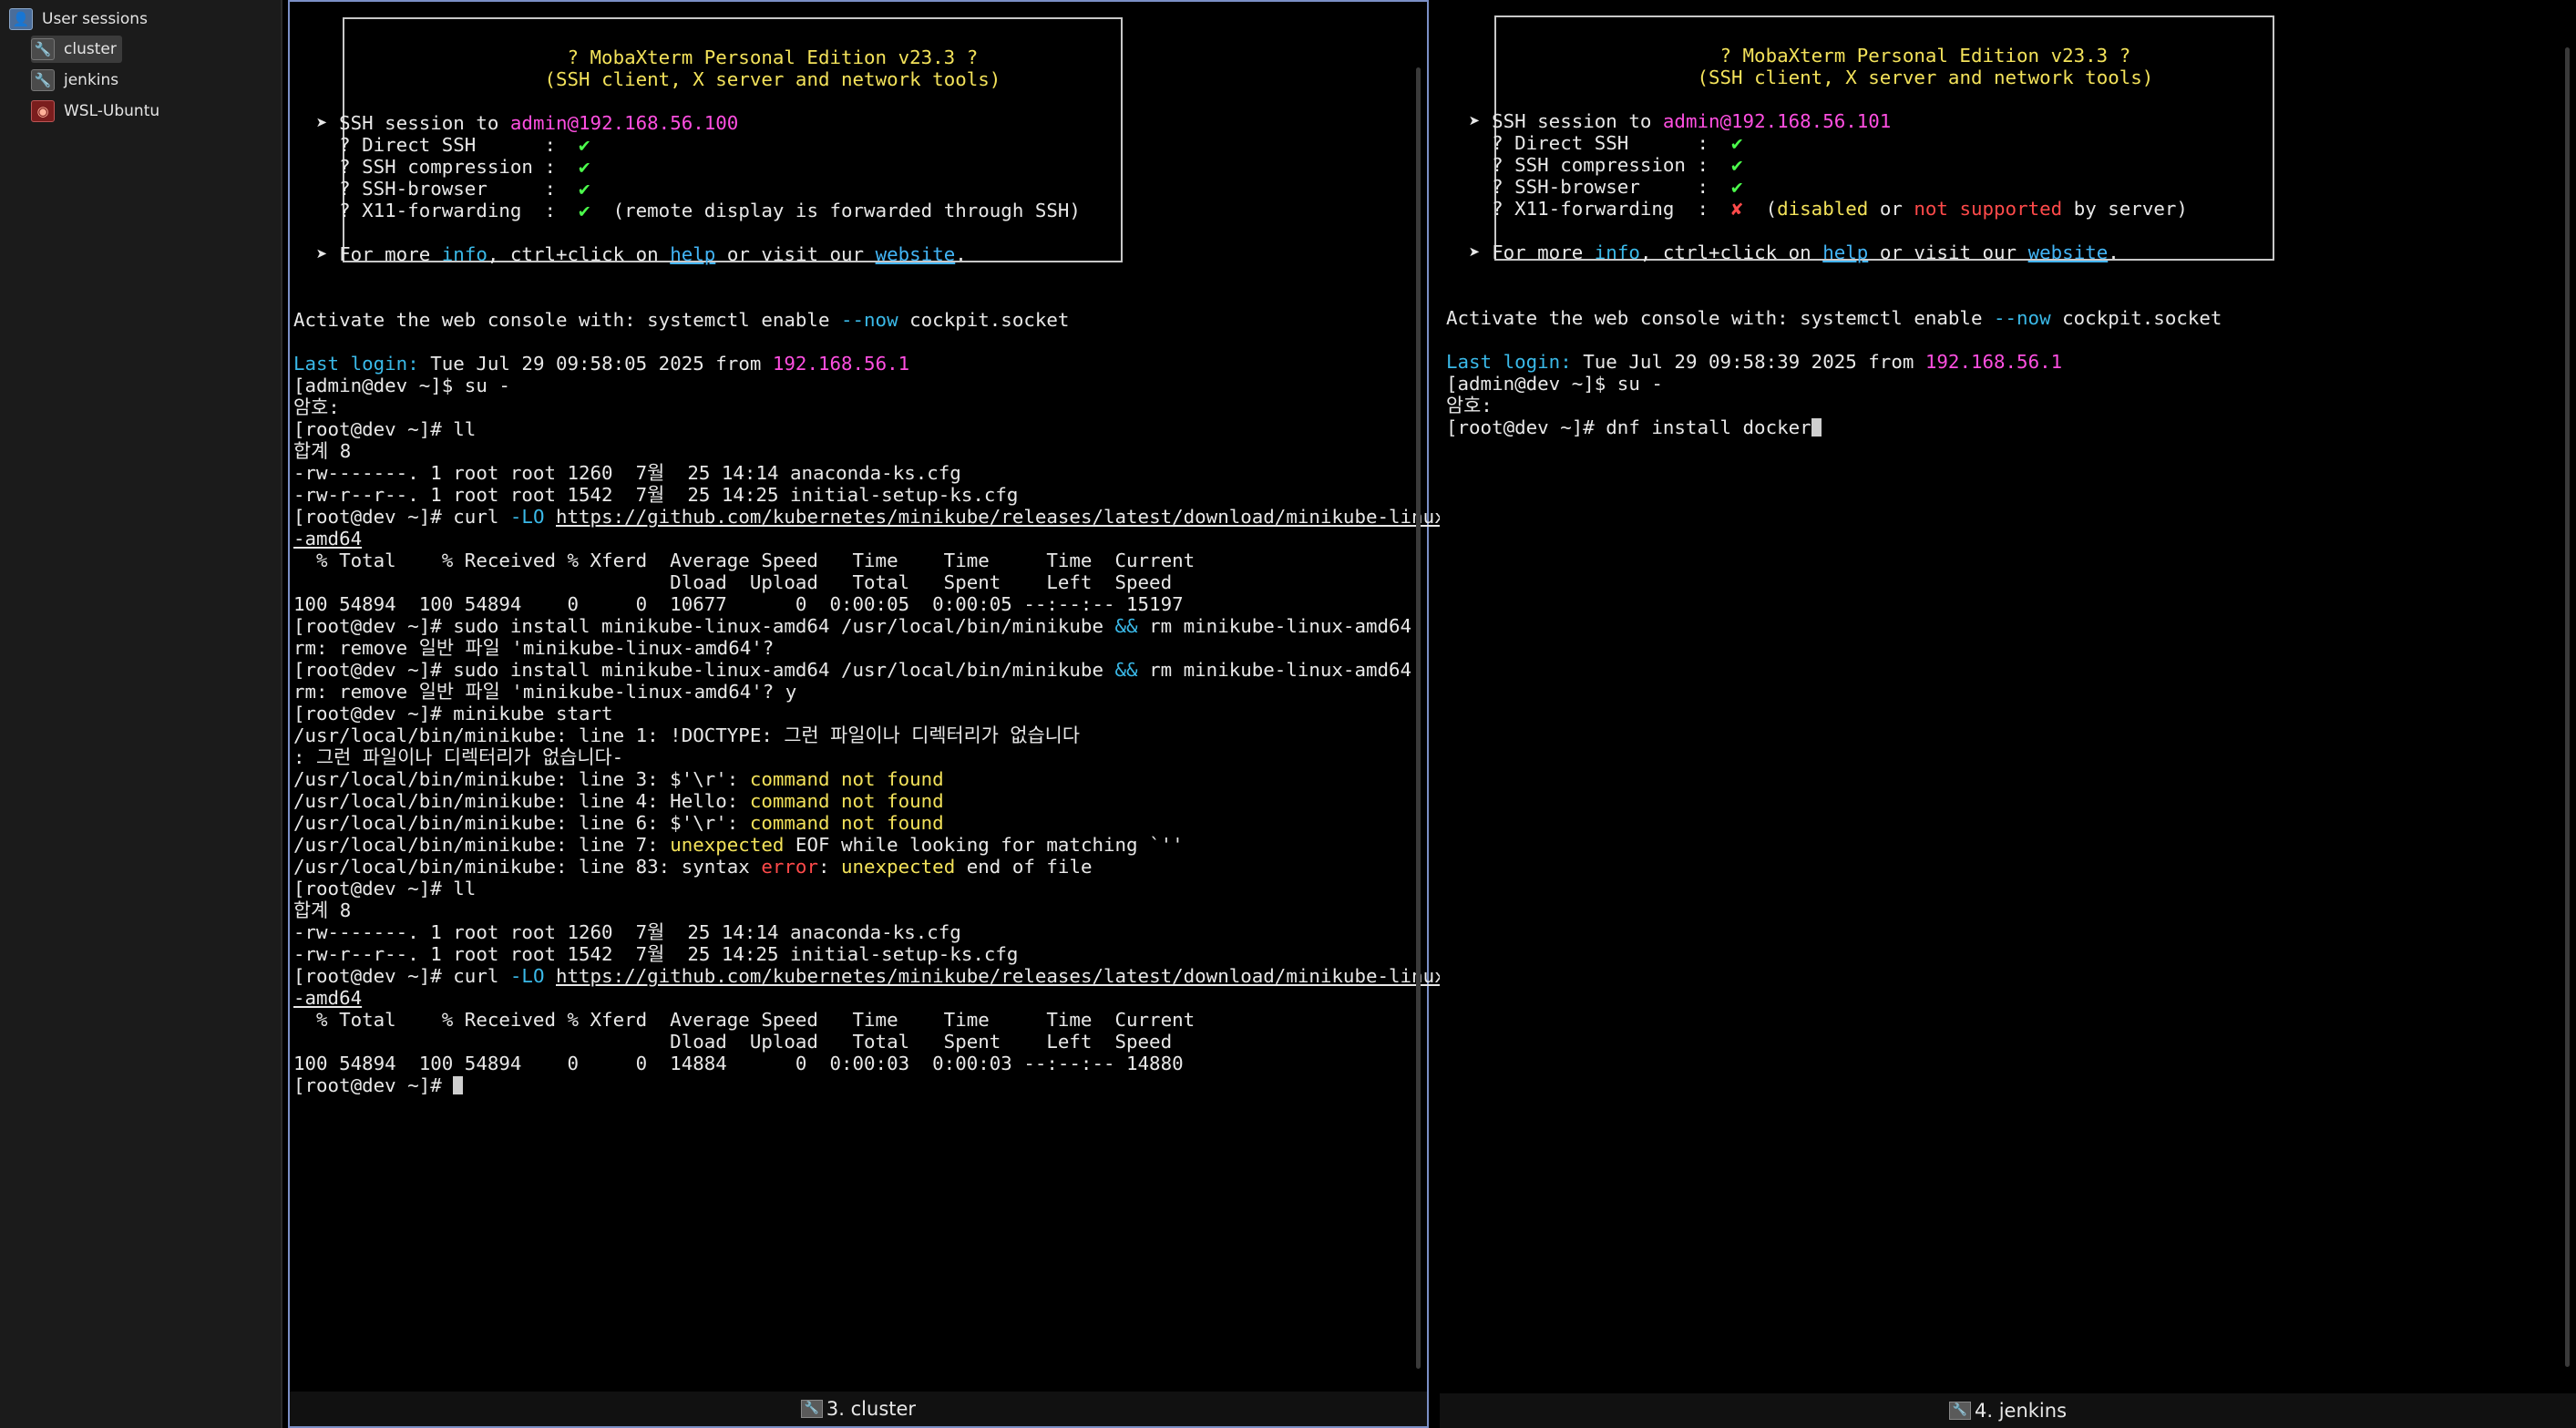  I want to click on terminal-line: (SSH client, X server and network tools), so click(1834, 78).